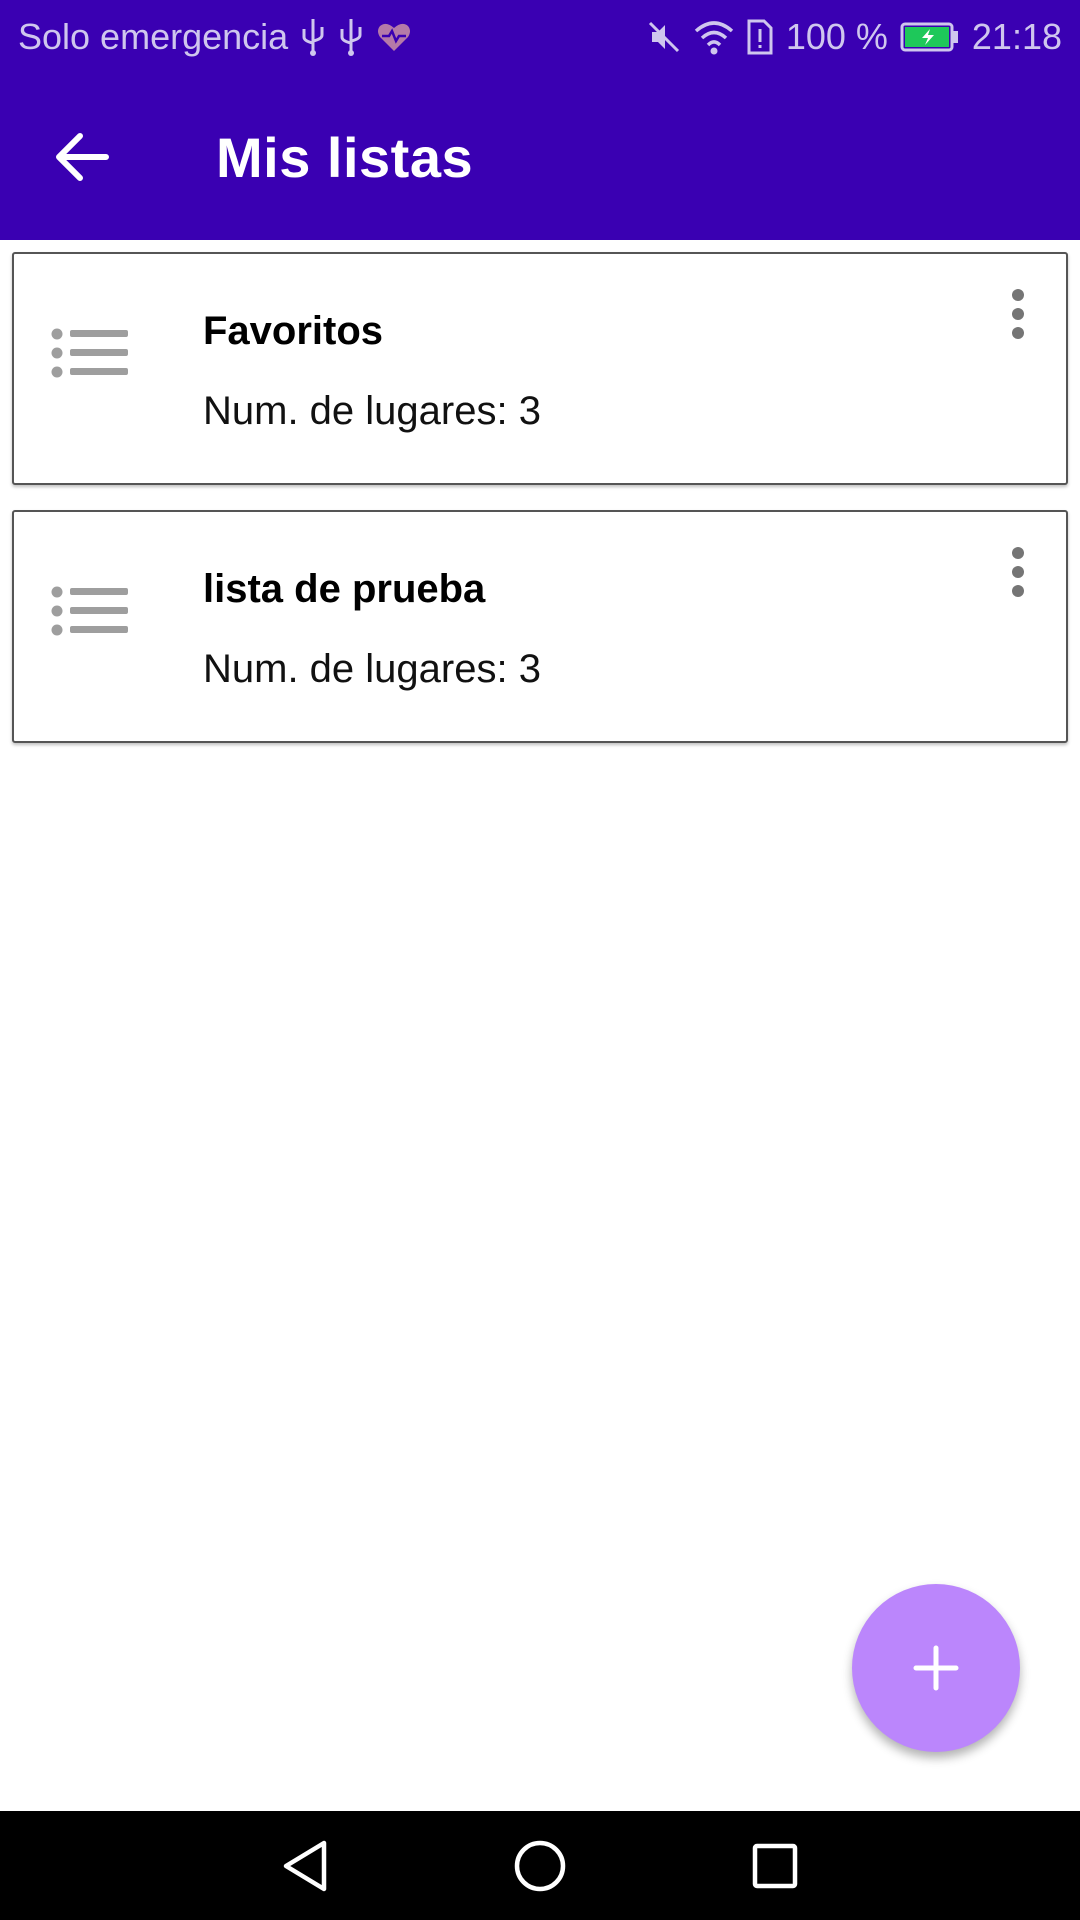 The height and width of the screenshot is (1920, 1080). I want to click on arrow-back-icon, so click(82, 157).